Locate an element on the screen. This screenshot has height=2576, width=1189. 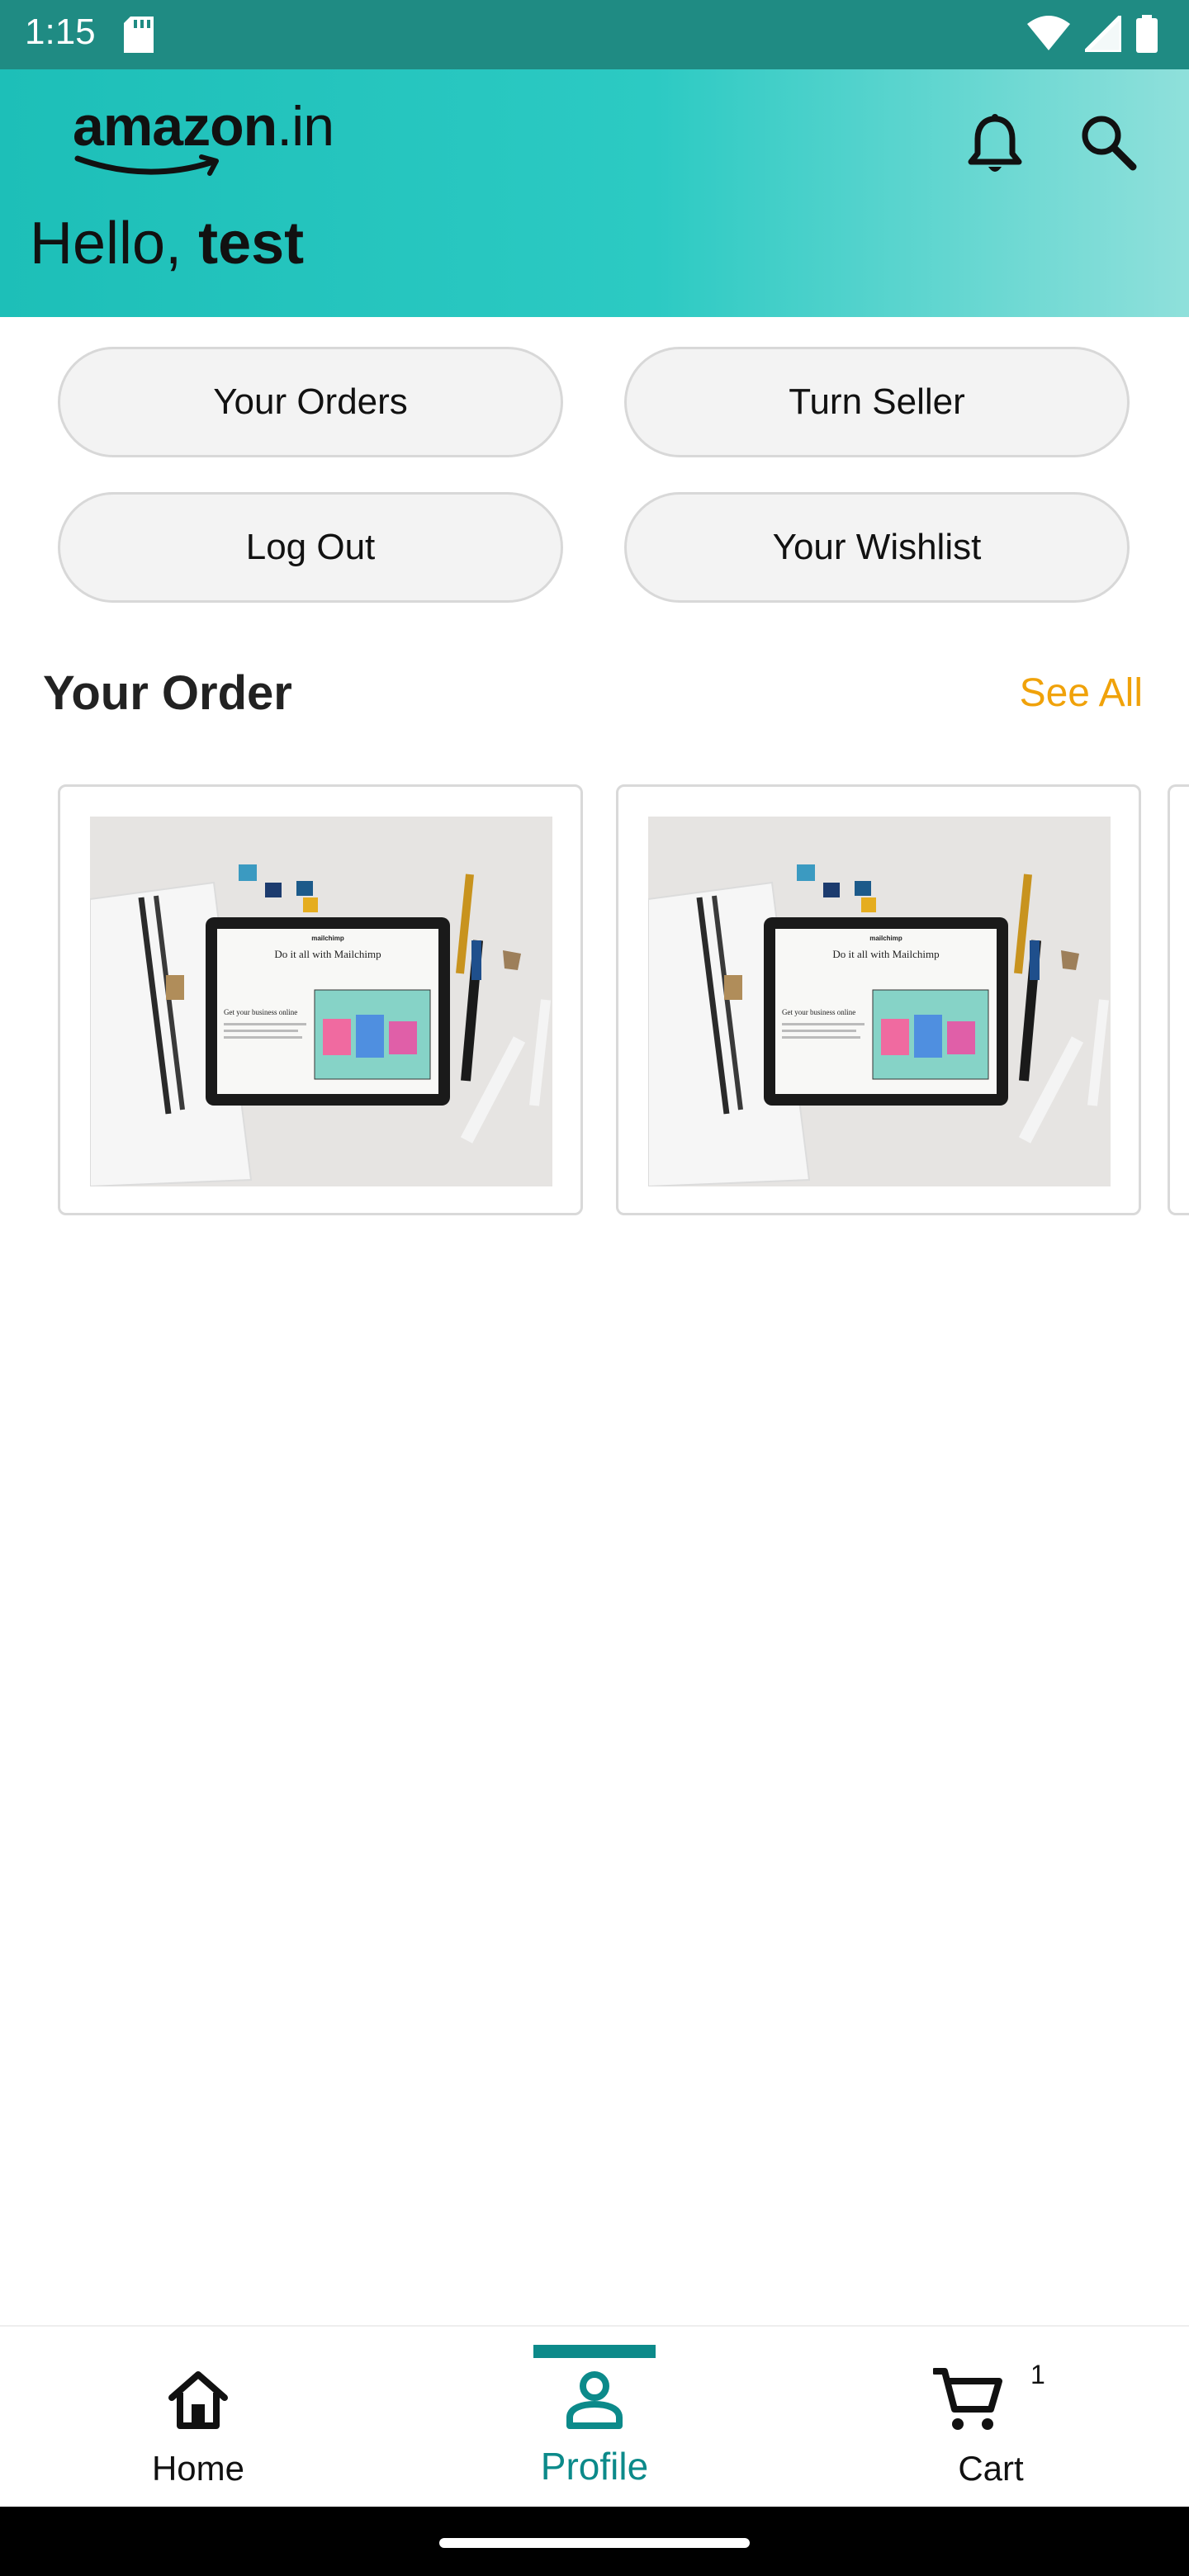
your-wishlist-button: Your Wishlist is located at coordinates (877, 547).